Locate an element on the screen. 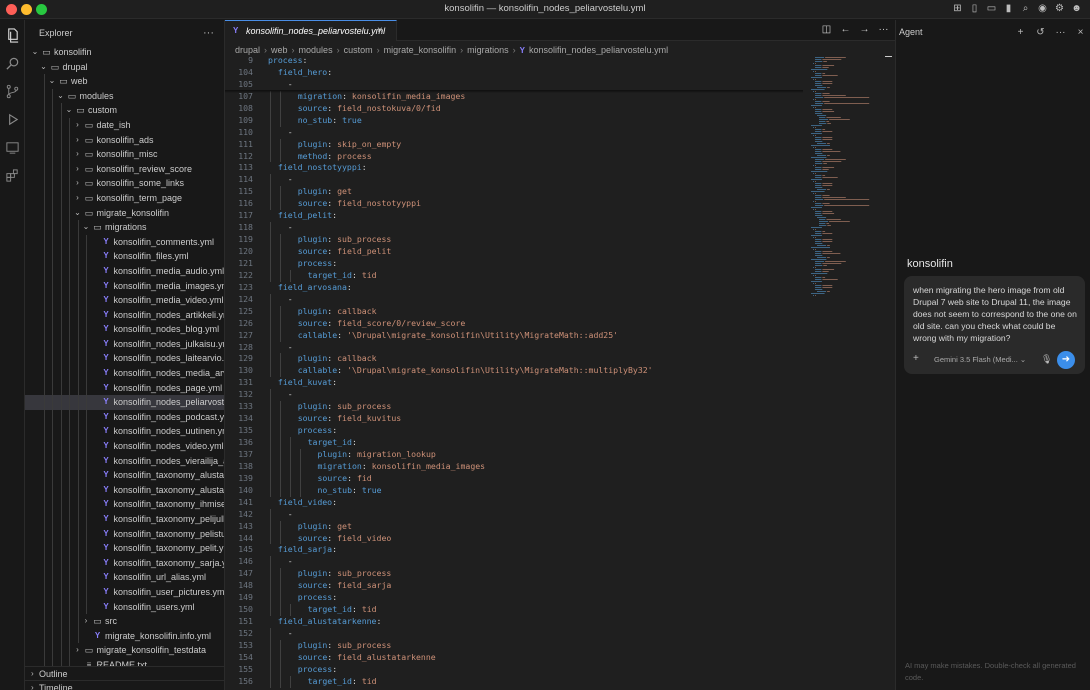  tab-peliarvostelu: Y konsolifin_nodes_peliarvostelu.yml × is located at coordinates (311, 30).